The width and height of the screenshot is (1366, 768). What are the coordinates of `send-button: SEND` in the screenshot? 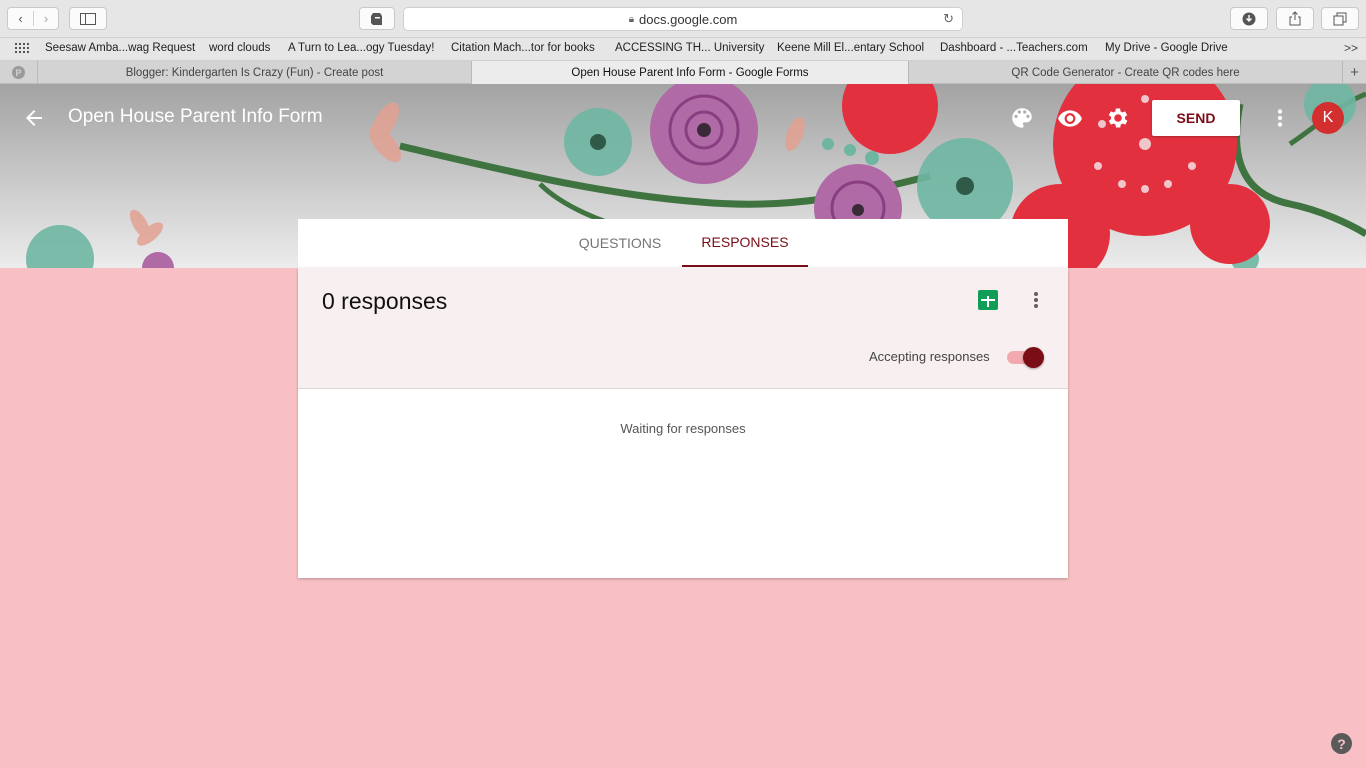 It's located at (1196, 118).